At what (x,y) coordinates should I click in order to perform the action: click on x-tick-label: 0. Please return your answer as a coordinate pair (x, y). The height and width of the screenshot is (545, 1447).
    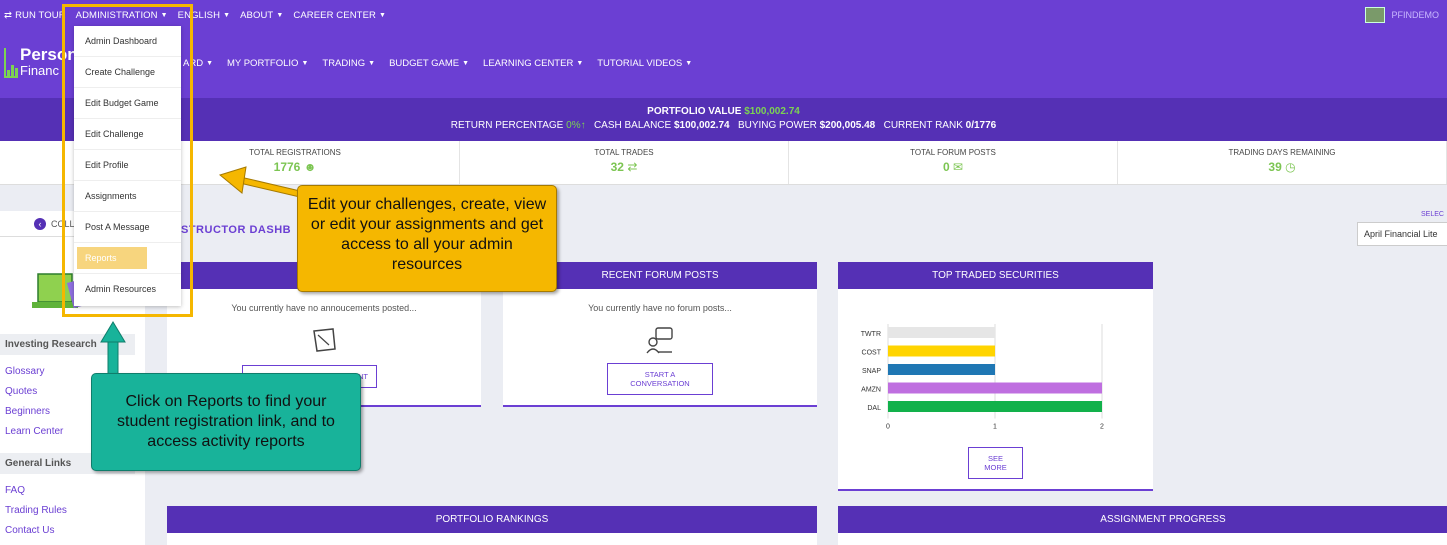
    Looking at the image, I should click on (888, 427).